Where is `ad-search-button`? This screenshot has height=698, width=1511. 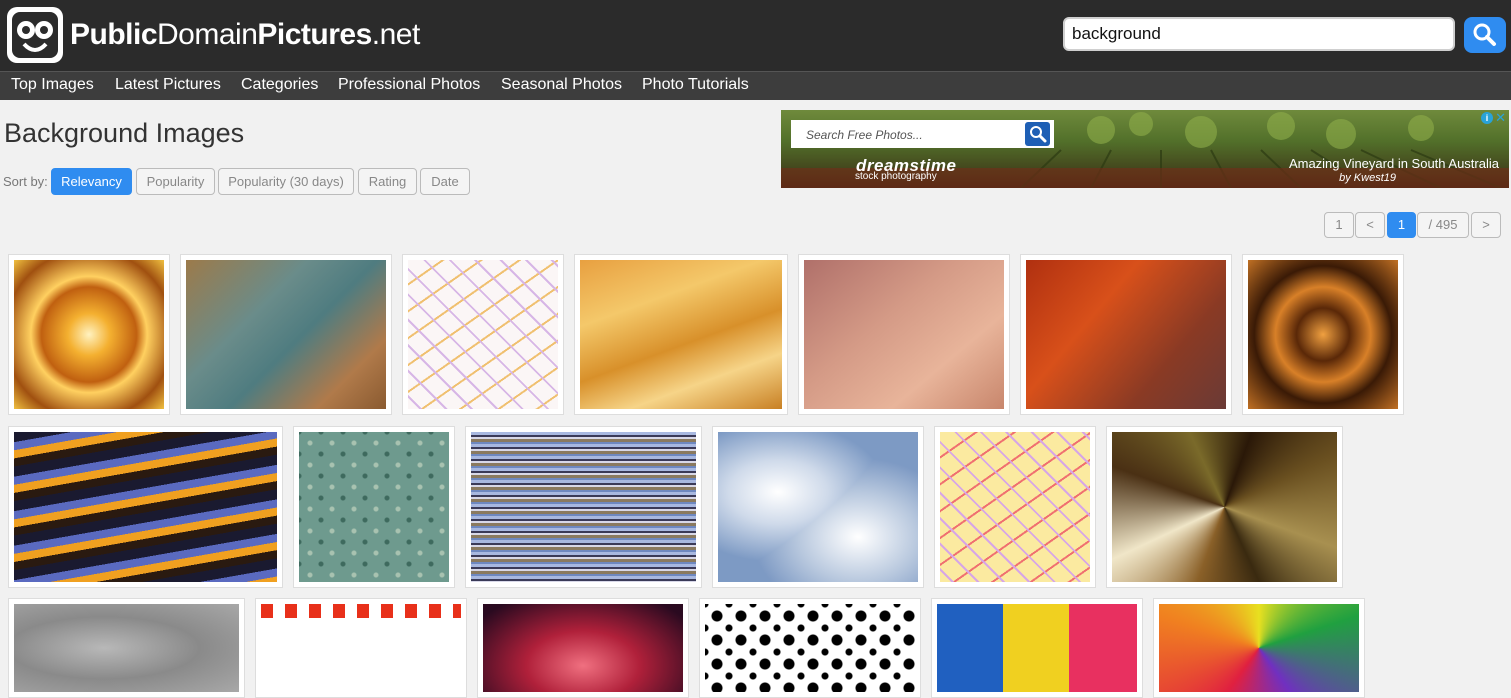 ad-search-button is located at coordinates (1037, 134).